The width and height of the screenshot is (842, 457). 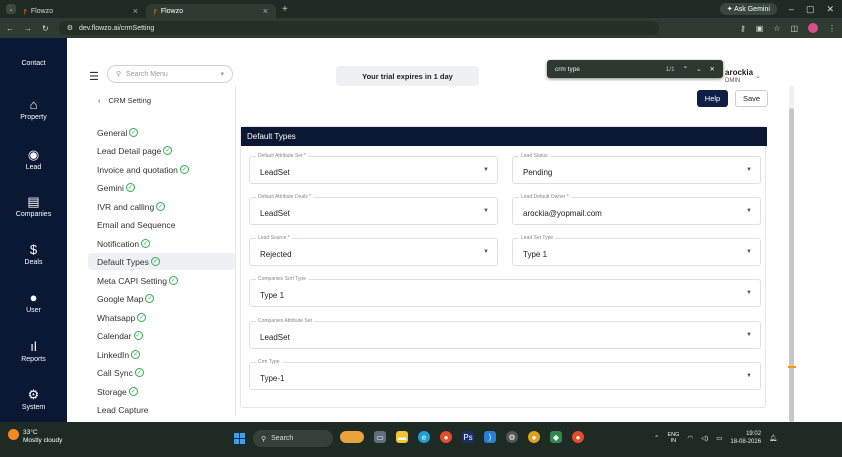 What do you see at coordinates (161, 187) in the screenshot?
I see `nav-item-gemini: Gemini ✓` at bounding box center [161, 187].